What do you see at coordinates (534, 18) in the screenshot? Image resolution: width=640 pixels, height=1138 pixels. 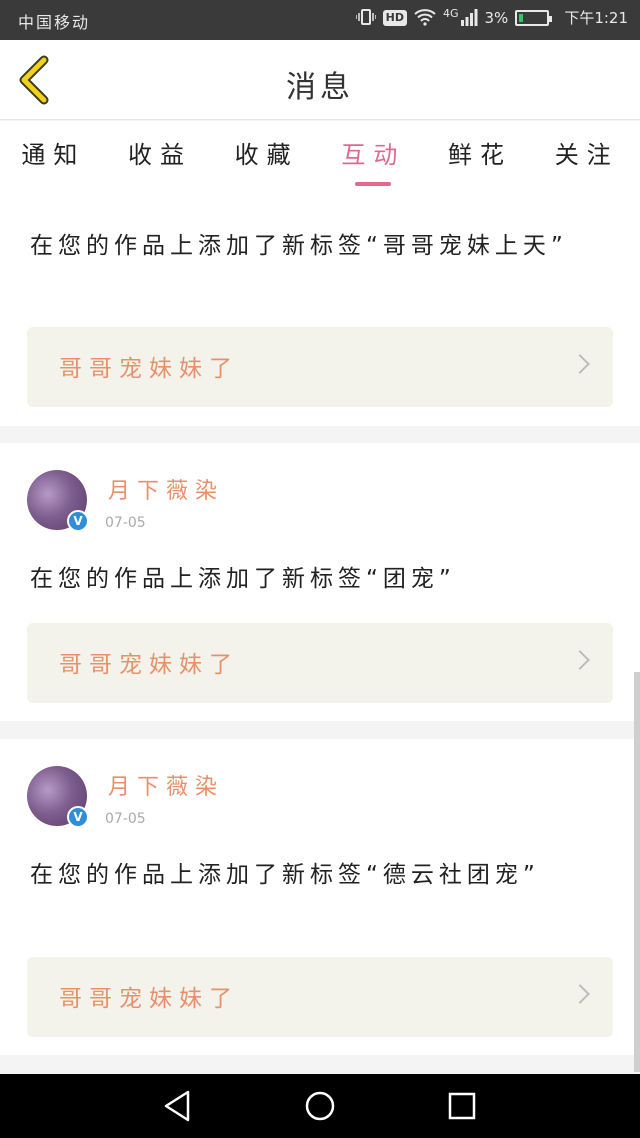 I see `battery-icon` at bounding box center [534, 18].